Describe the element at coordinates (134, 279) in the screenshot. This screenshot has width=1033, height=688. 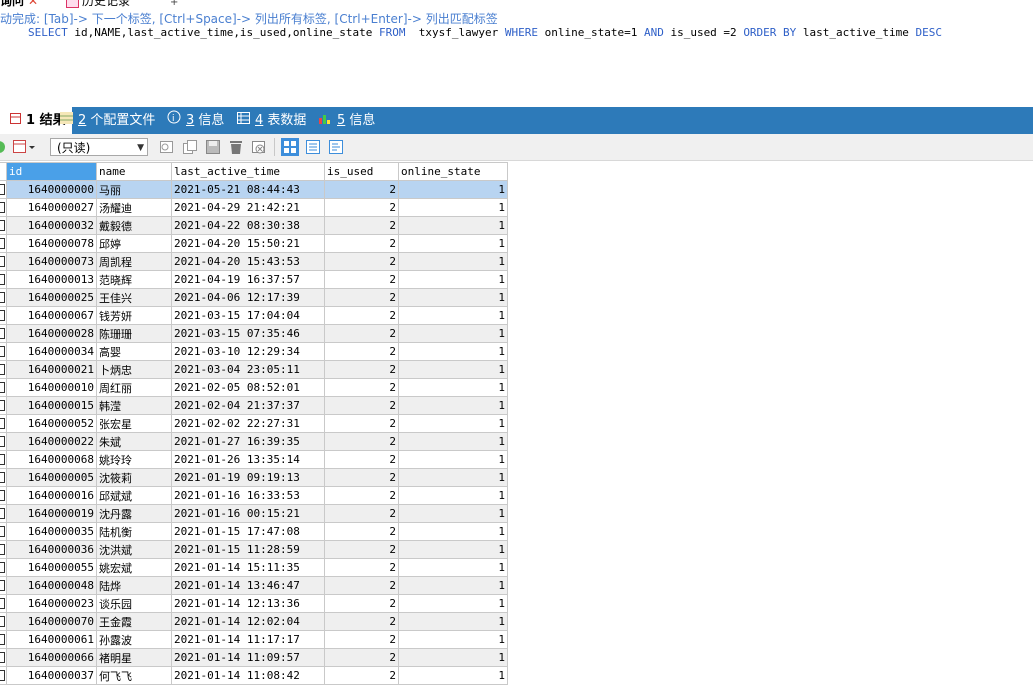
I see `cell-name: 范晓辉` at that location.